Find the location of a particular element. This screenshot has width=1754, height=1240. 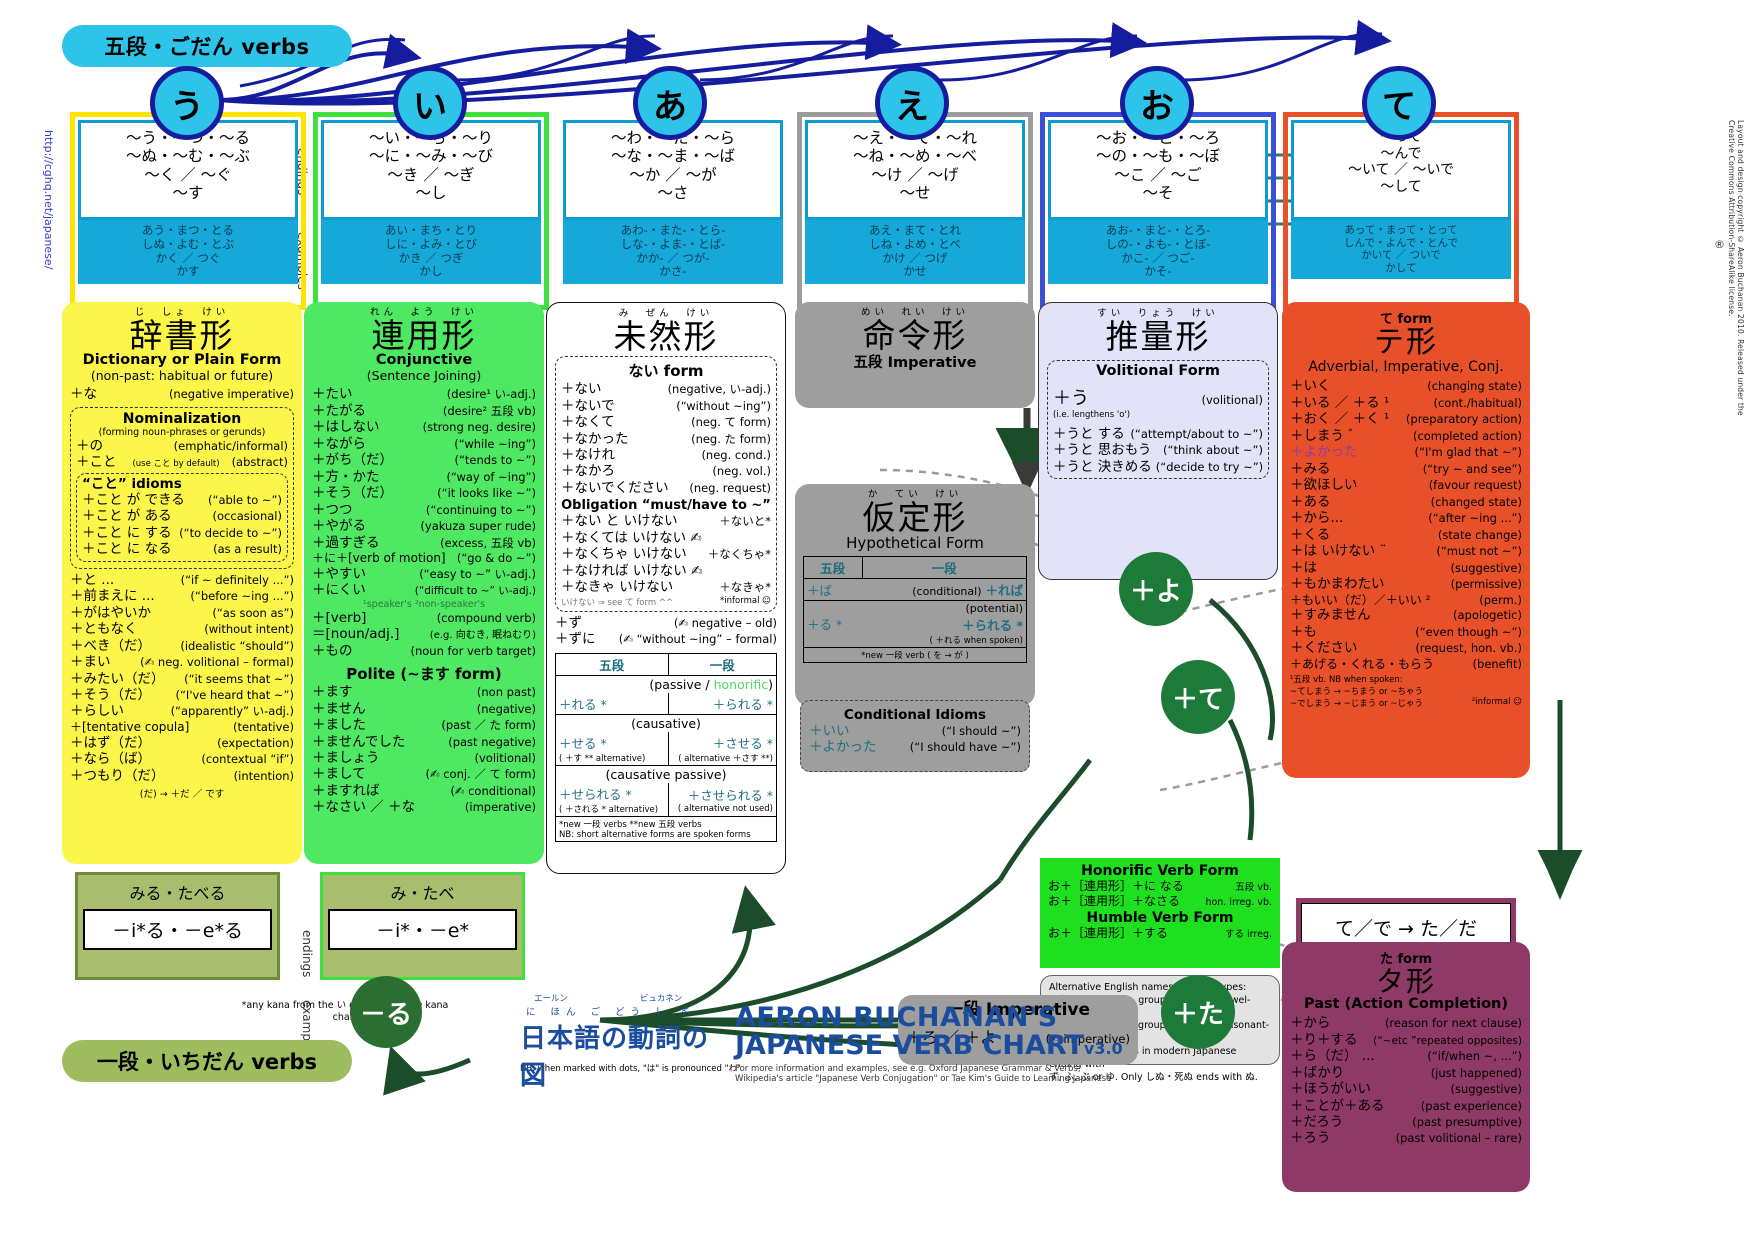

te-row-3-form: ＋しまう ゛ is located at coordinates (1326, 435).